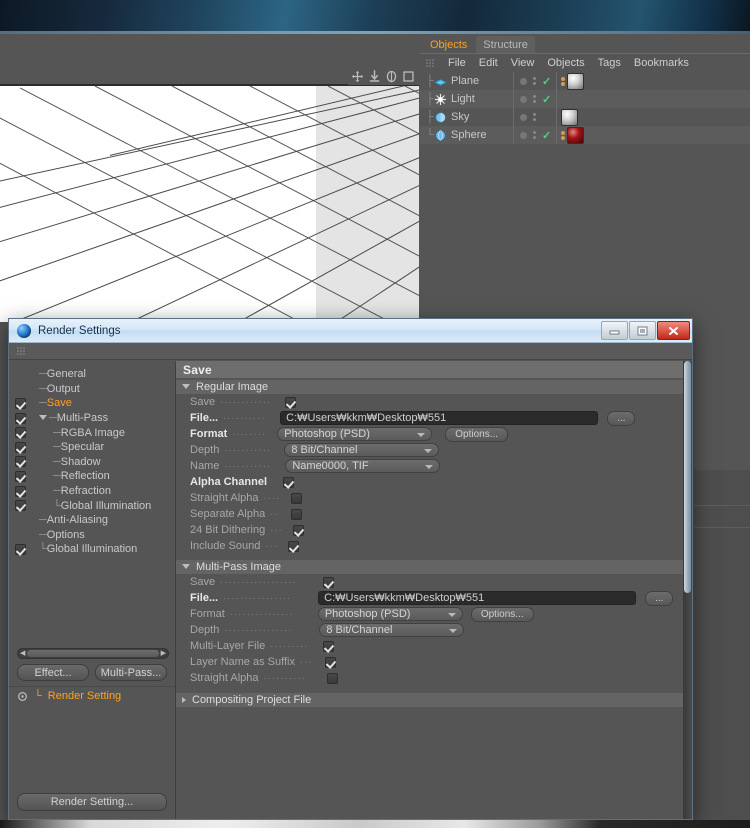  Describe the element at coordinates (350, 331) in the screenshot. I see `dialog-titlebar: Render Settings` at that location.